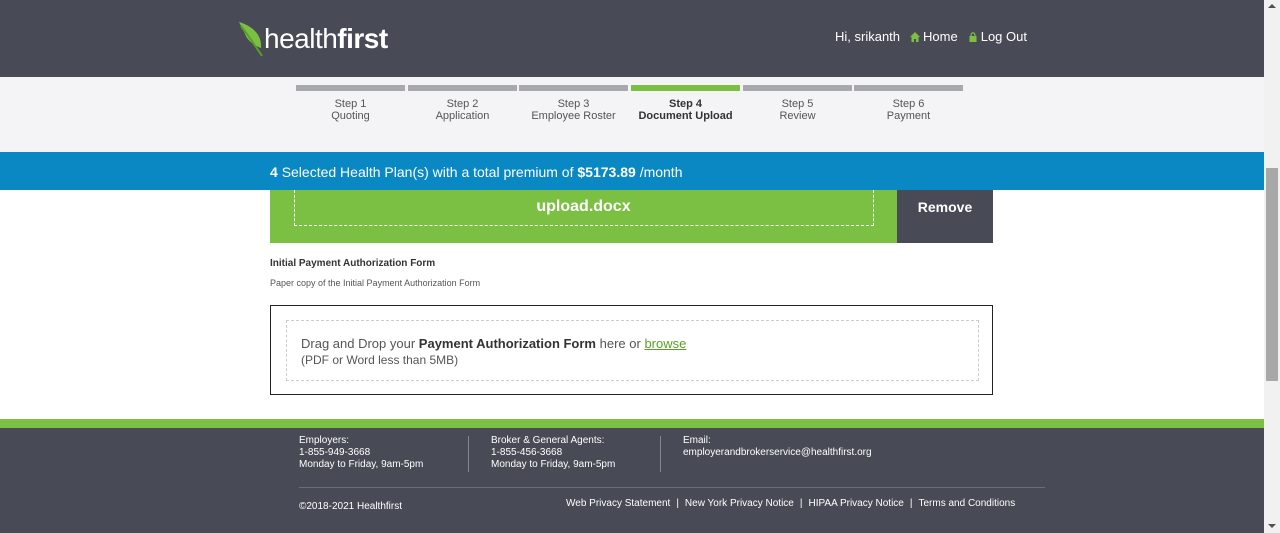 The image size is (1280, 533). What do you see at coordinates (1272, 6) in the screenshot?
I see `scroll-up-arrow-icon` at bounding box center [1272, 6].